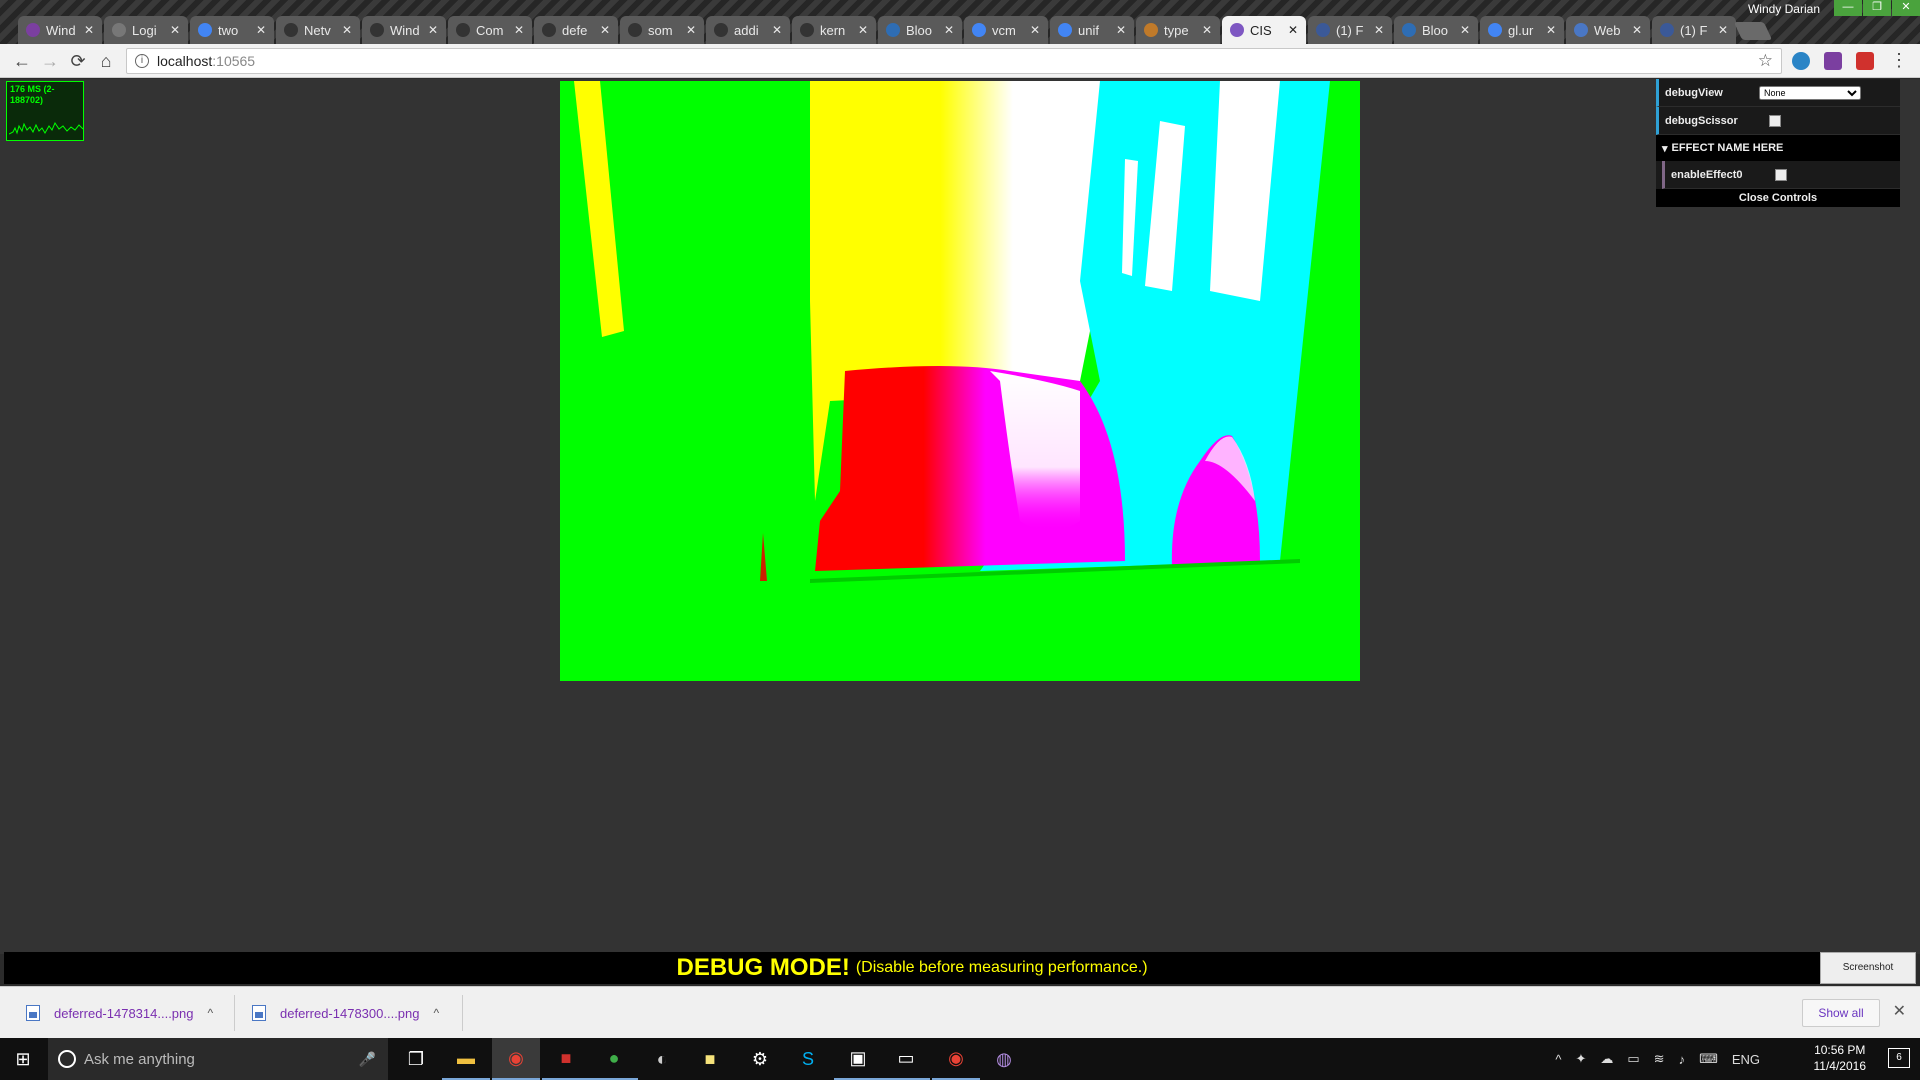  What do you see at coordinates (1899, 1058) in the screenshot?
I see `action-center-icon: 6` at bounding box center [1899, 1058].